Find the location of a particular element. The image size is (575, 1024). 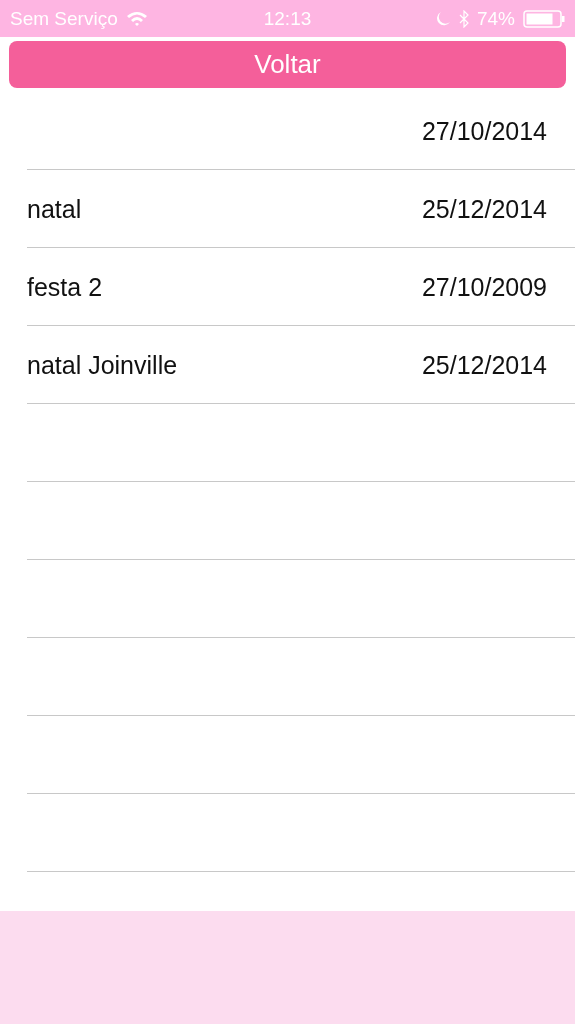

list-row: natal Joinville 25/12/2014 is located at coordinates (301, 365).